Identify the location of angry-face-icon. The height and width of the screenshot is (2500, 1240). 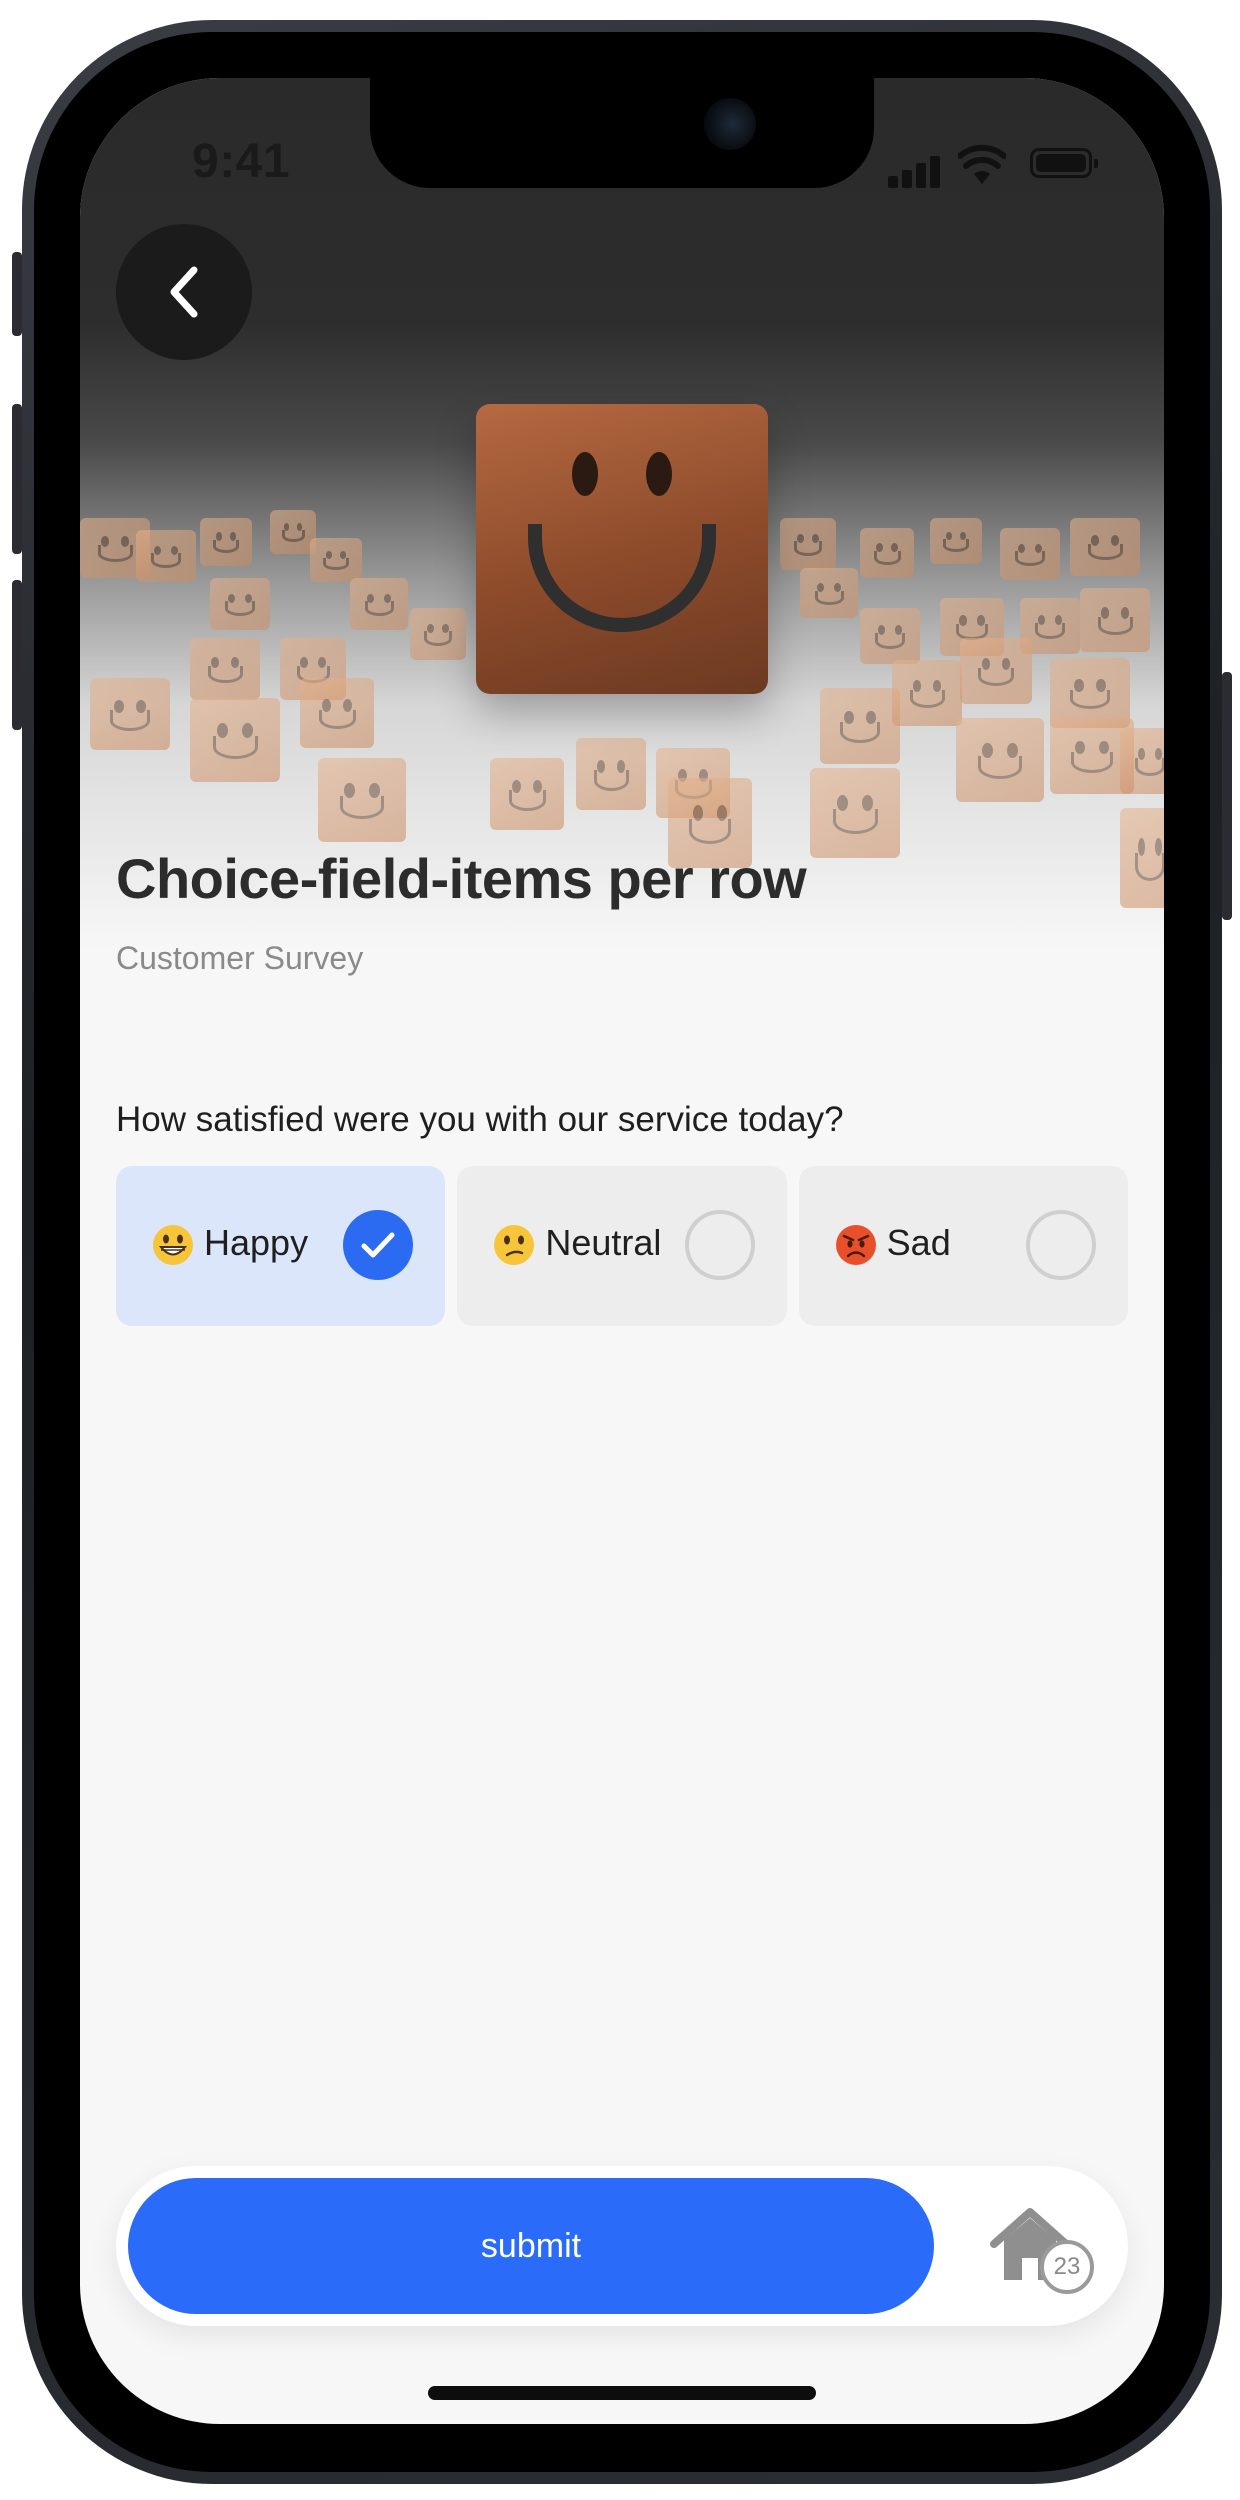
(855, 1245).